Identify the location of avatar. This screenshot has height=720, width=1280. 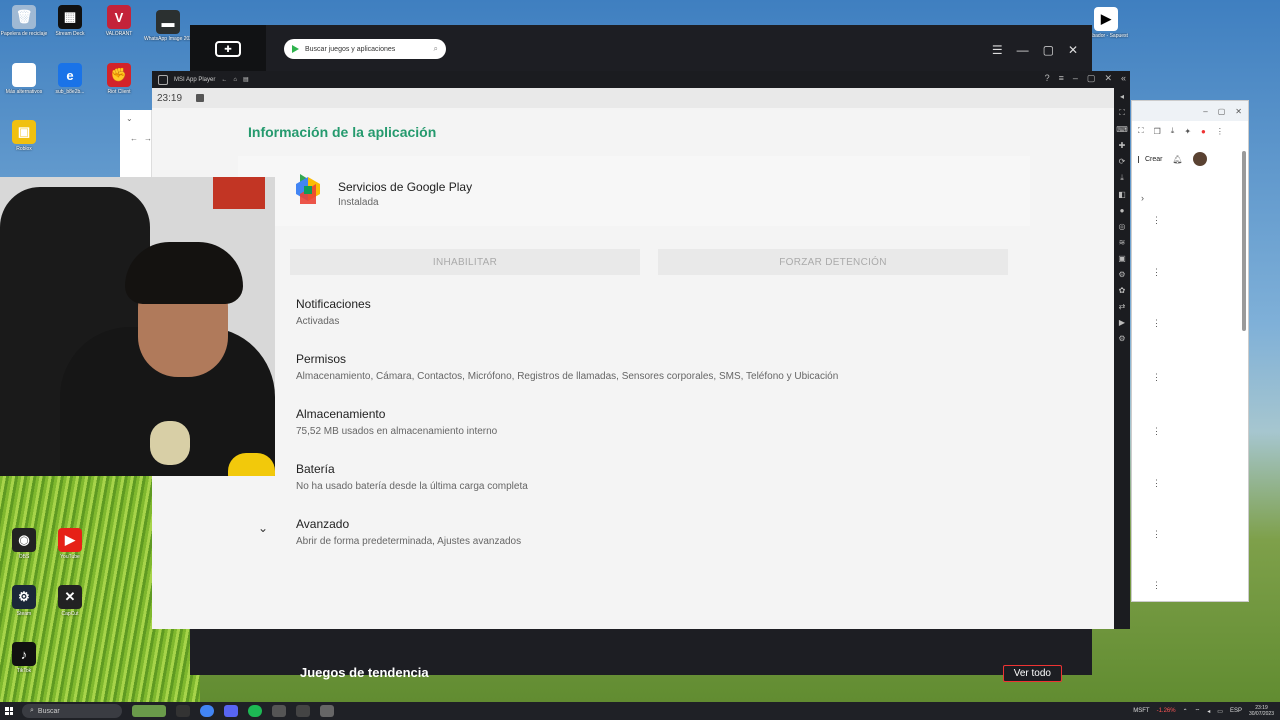
(1199, 159).